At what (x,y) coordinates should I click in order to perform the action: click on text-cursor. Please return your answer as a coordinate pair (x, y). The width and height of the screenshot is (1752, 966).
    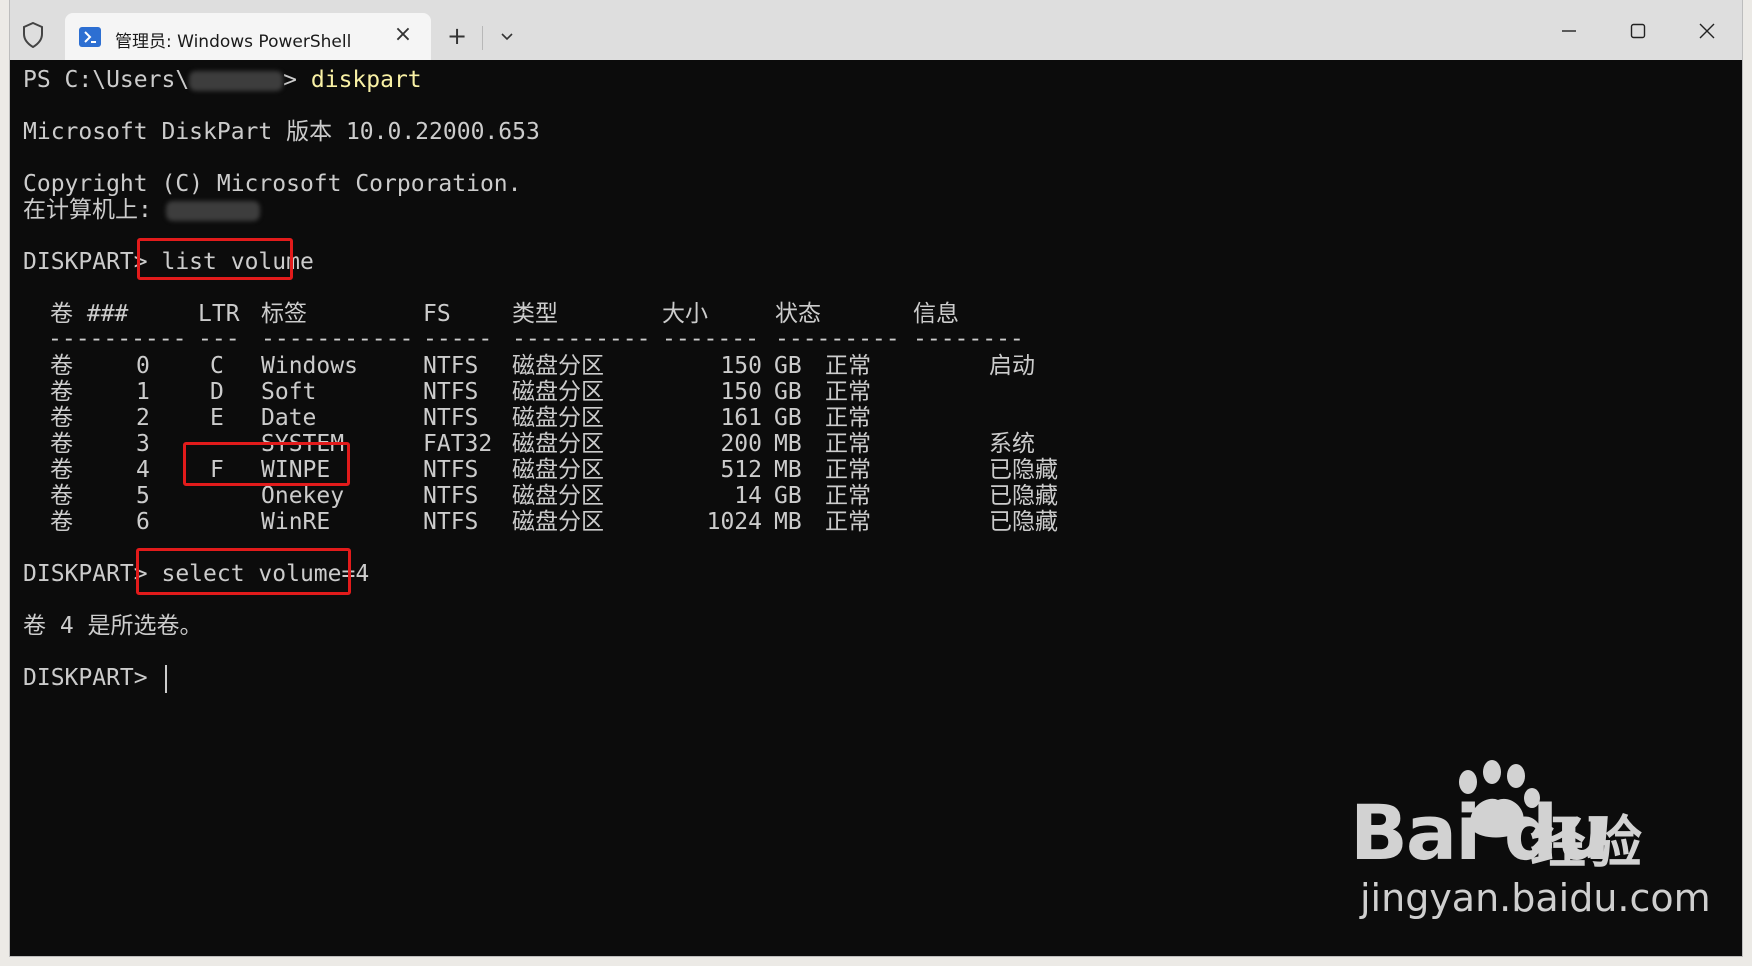
    Looking at the image, I should click on (166, 678).